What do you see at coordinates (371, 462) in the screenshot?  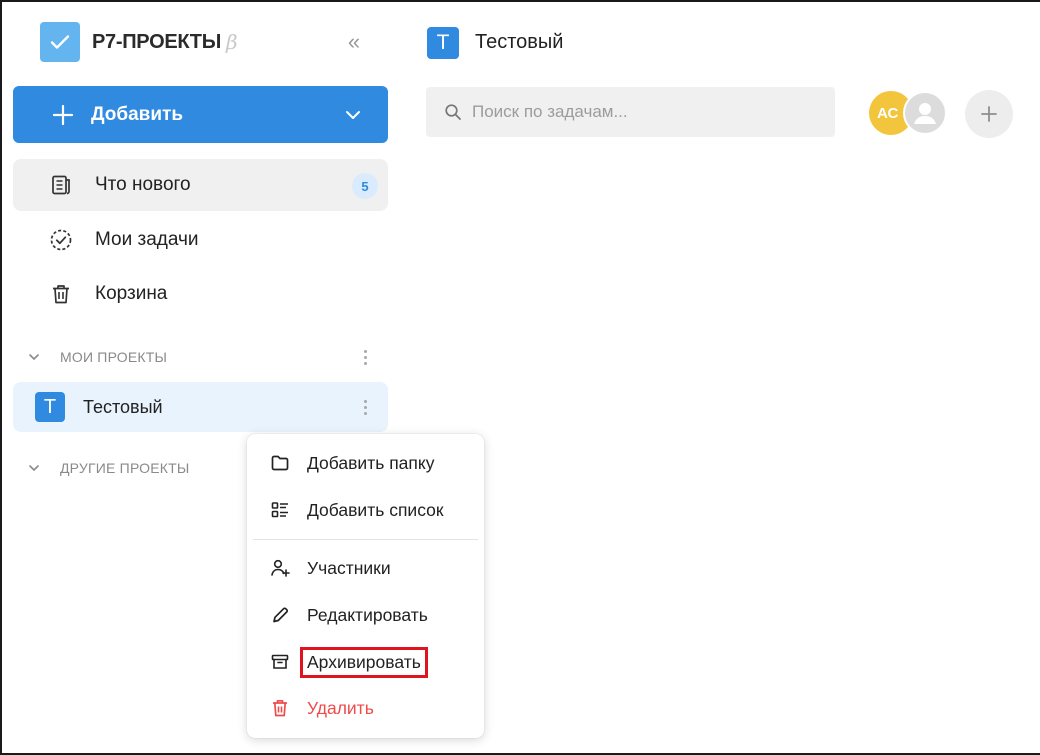 I see `menu-label: Добавить папку` at bounding box center [371, 462].